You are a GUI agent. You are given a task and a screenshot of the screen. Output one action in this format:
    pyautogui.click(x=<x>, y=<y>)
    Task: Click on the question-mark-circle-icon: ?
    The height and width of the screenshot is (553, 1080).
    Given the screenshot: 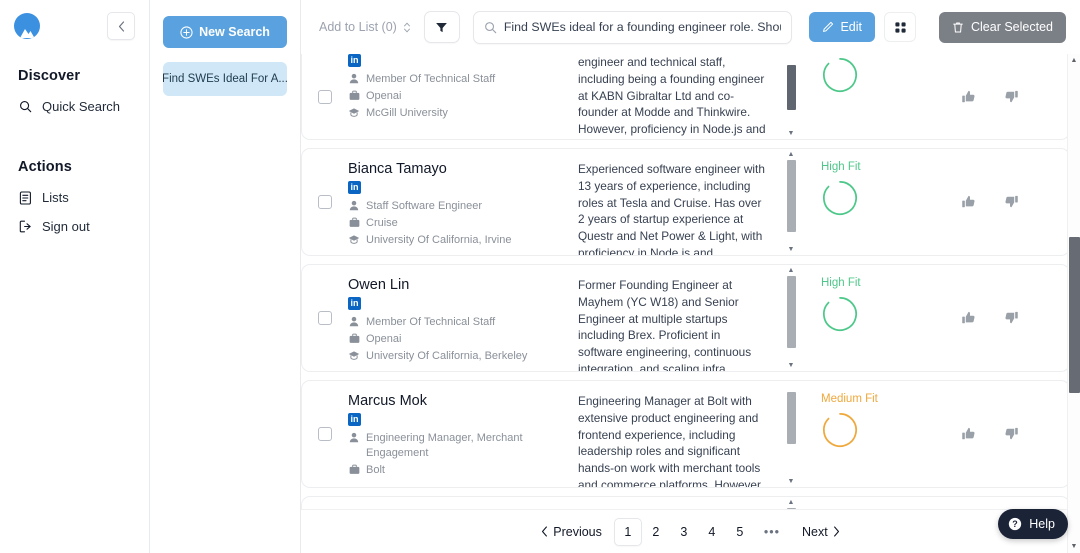 What is the action you would take?
    pyautogui.click(x=1015, y=524)
    